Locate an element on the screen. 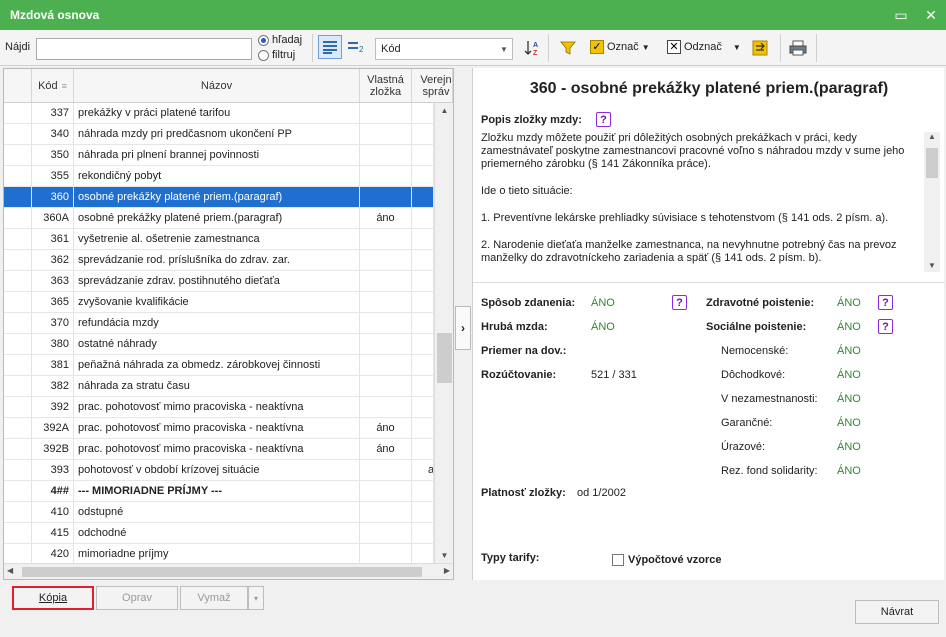 The width and height of the screenshot is (946, 637). cell-name: odchodné is located at coordinates (217, 533).